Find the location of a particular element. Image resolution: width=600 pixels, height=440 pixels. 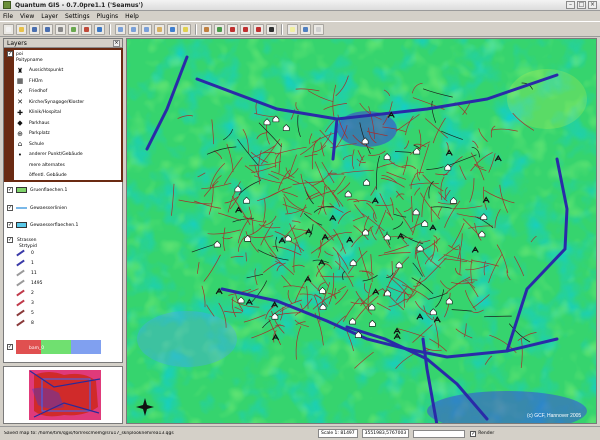

street-class-label: 3 is located at coordinates (32, 303).